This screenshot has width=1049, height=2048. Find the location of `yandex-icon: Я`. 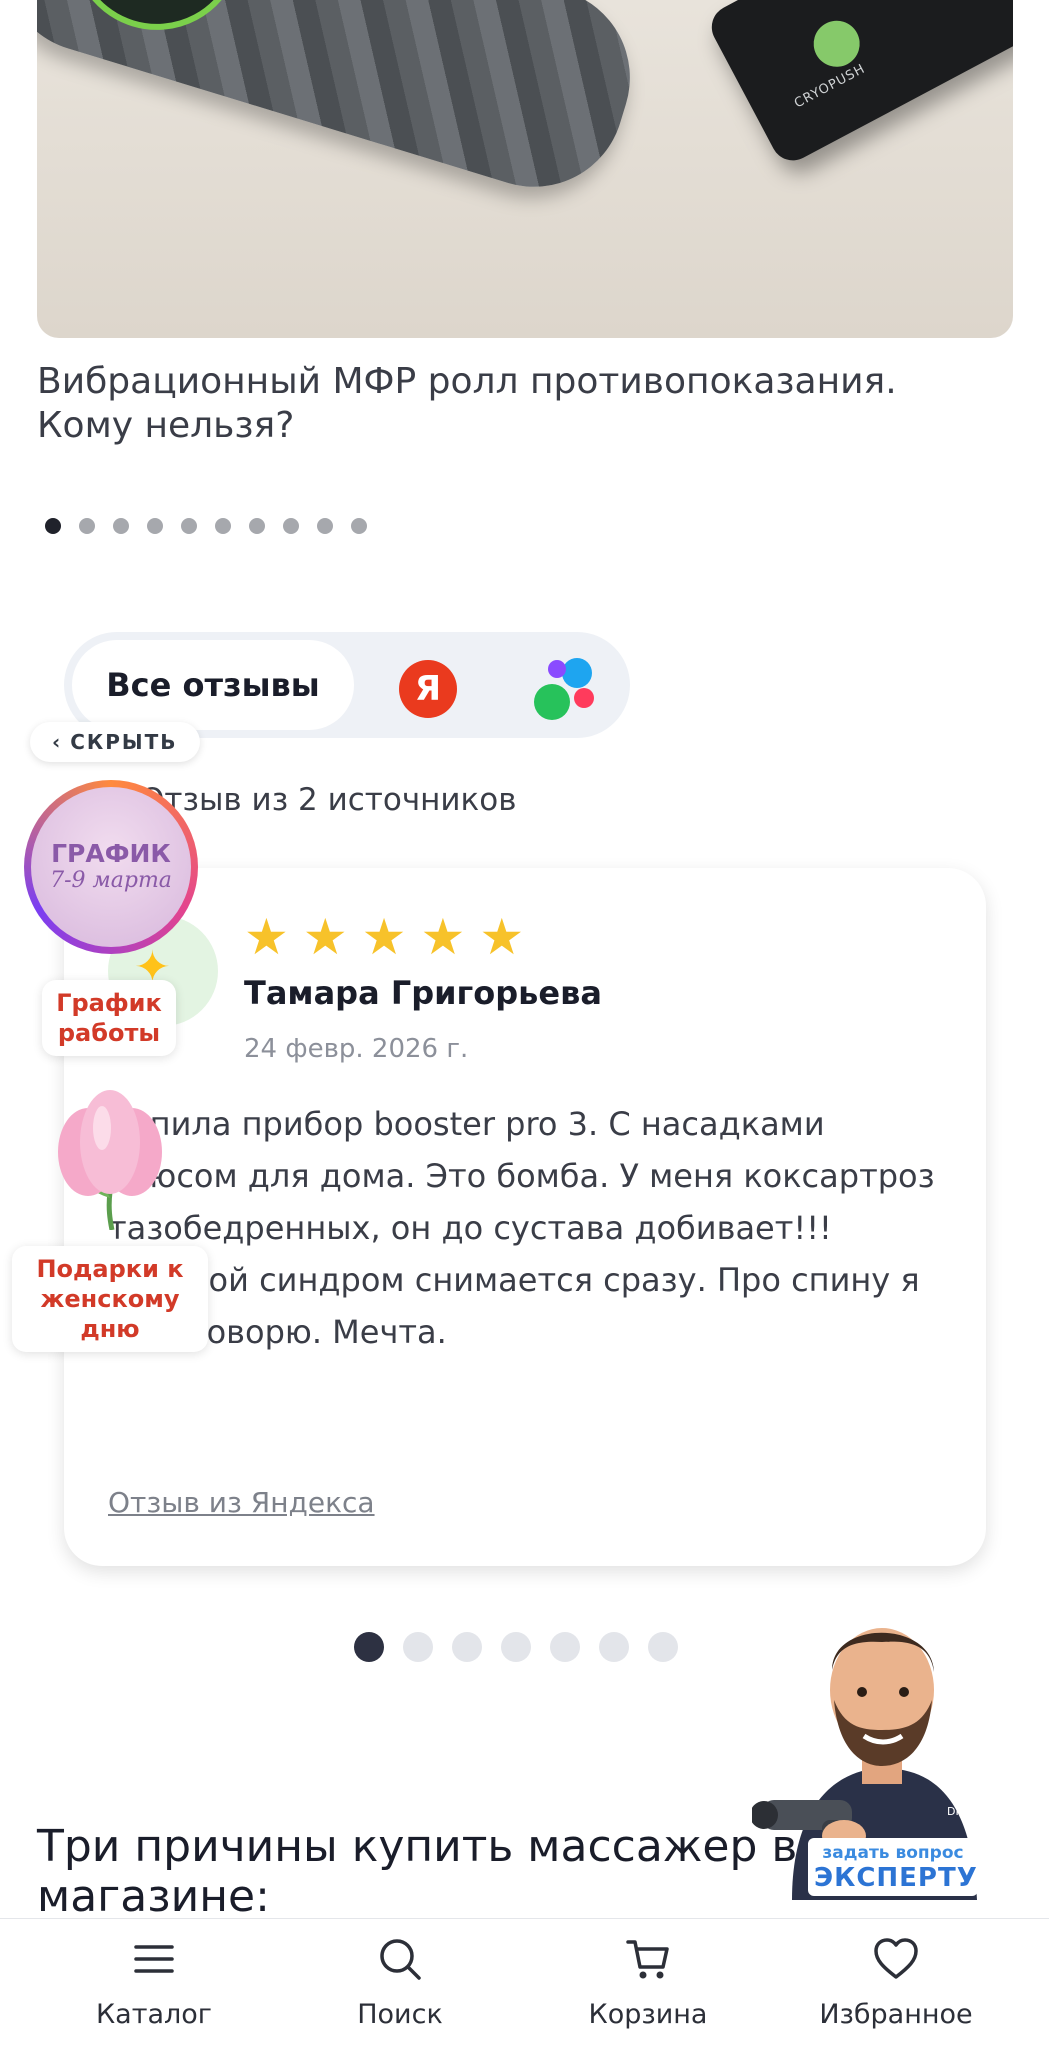

yandex-icon: Я is located at coordinates (428, 689).